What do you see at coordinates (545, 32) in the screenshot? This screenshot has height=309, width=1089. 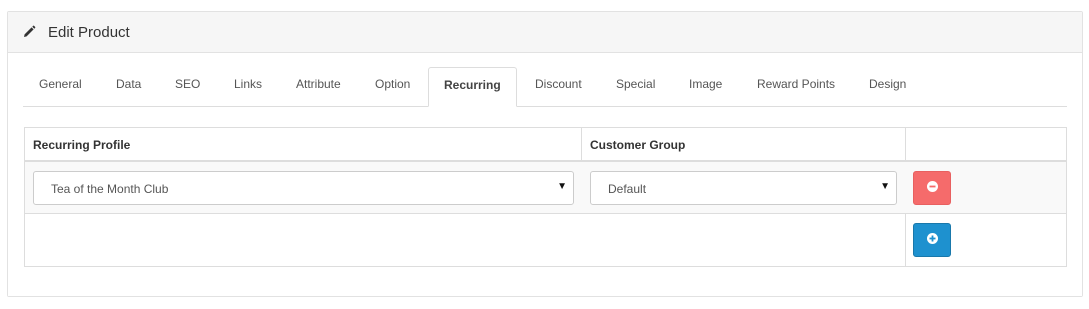 I see `panel-heading: Edit Product` at bounding box center [545, 32].